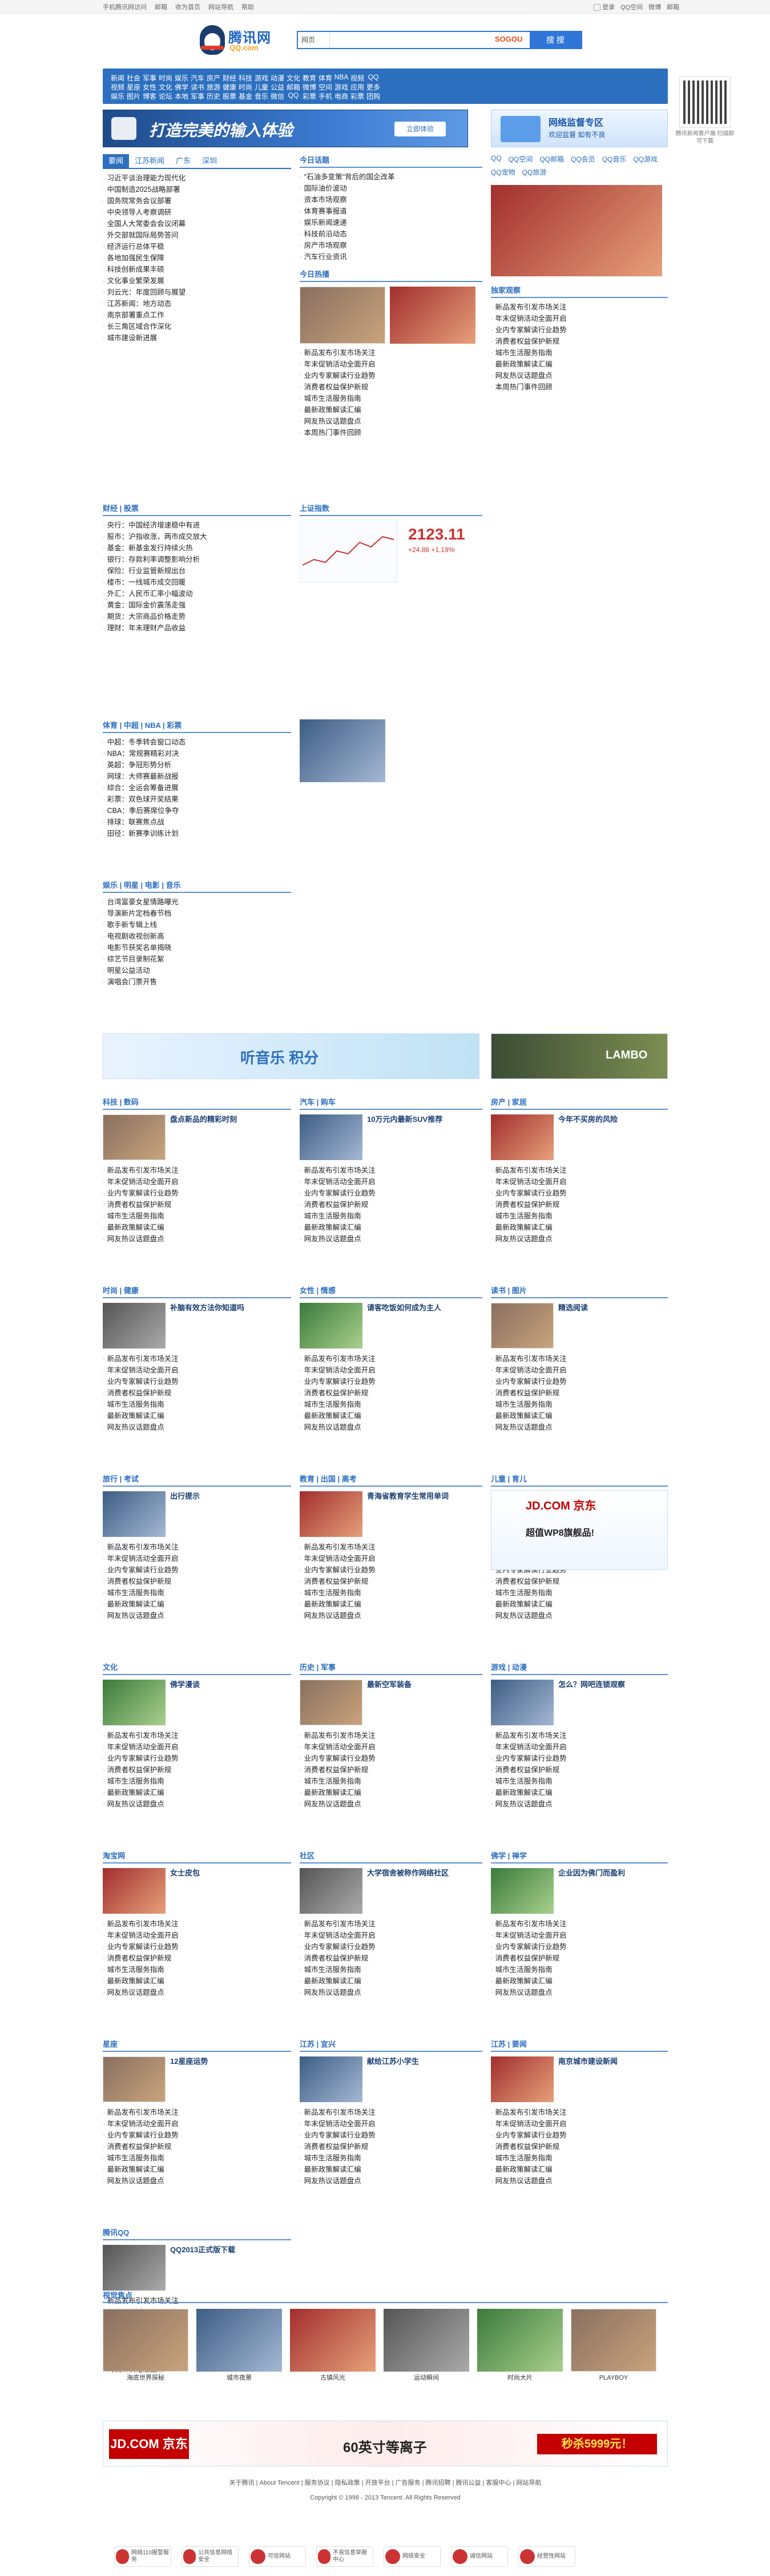 Image resolution: width=770 pixels, height=2576 pixels. Describe the element at coordinates (150, 78) in the screenshot. I see `nav-item: 军事` at that location.